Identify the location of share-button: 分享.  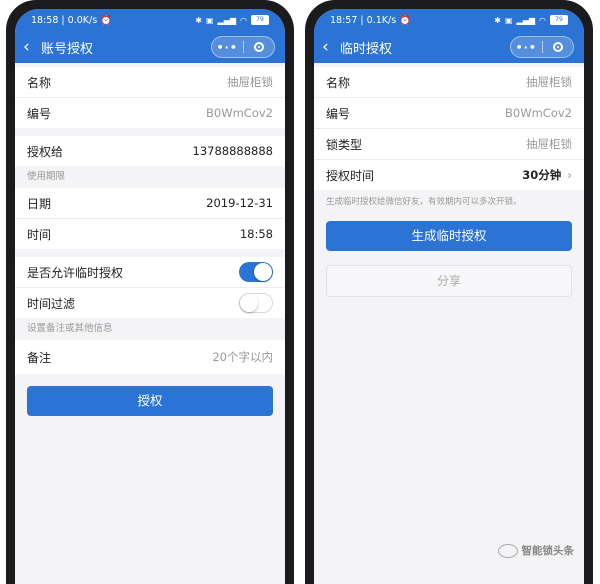
(449, 281).